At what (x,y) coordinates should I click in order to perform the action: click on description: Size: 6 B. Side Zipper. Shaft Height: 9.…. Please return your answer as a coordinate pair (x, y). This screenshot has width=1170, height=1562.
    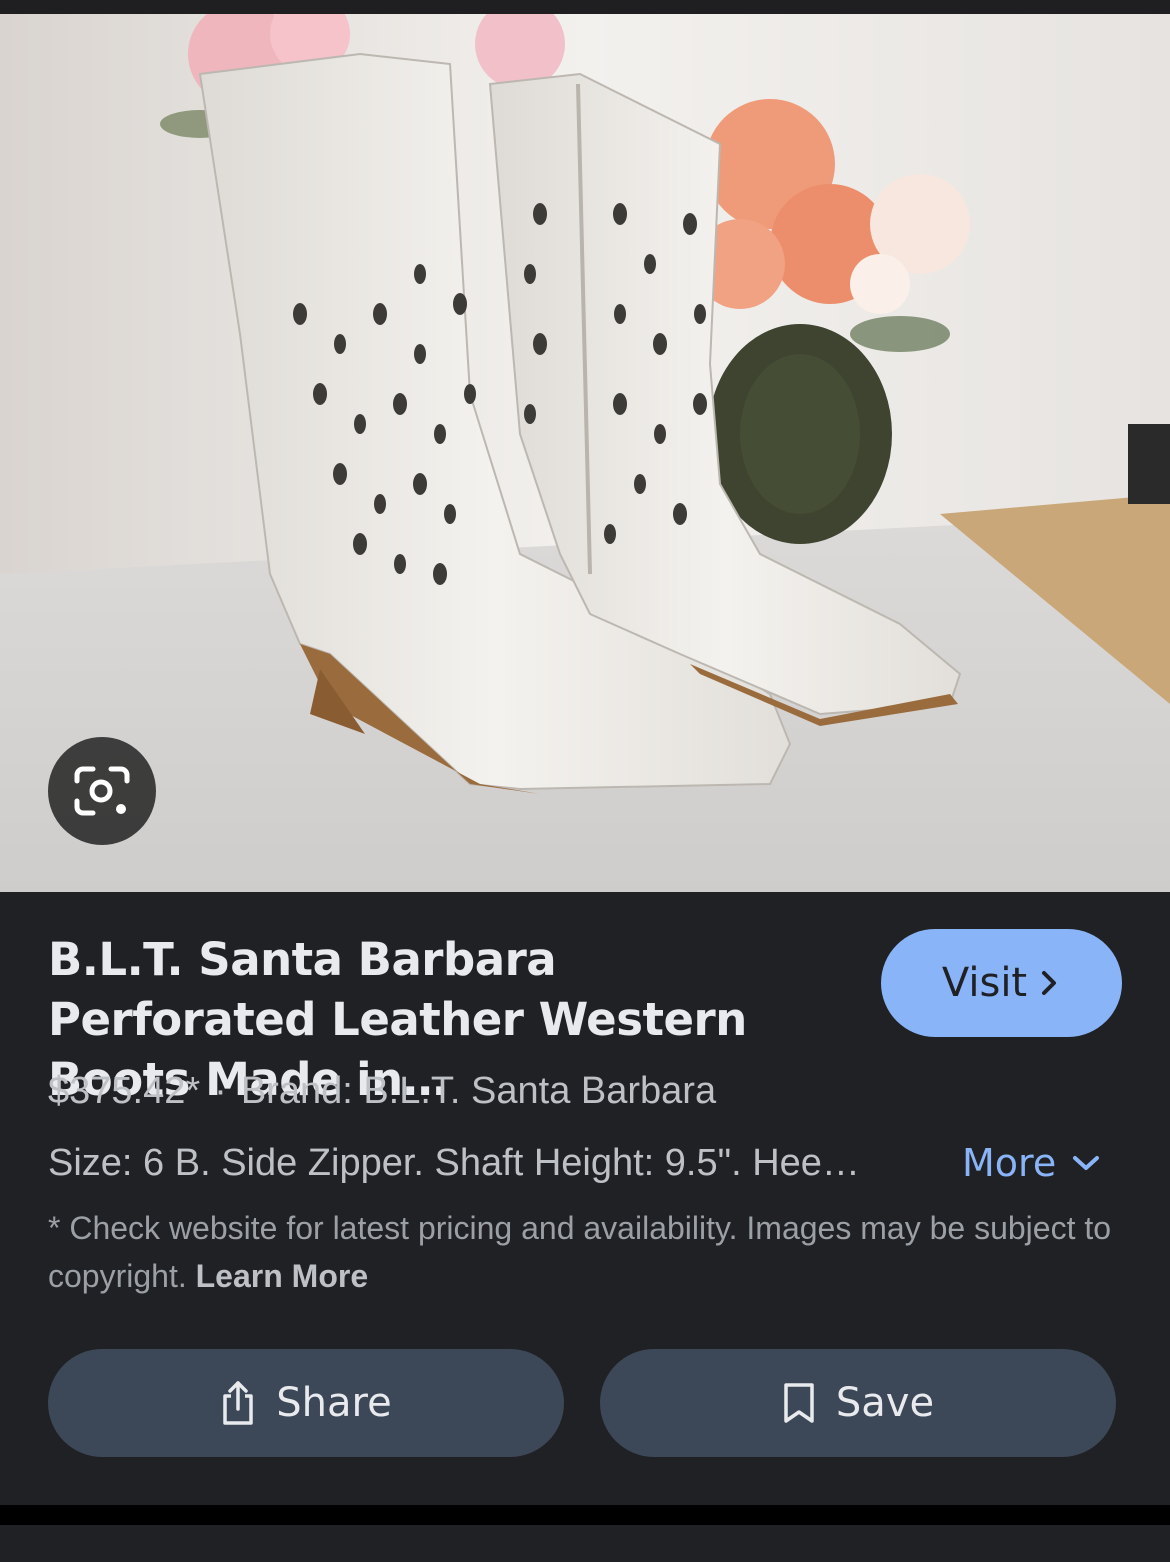
    Looking at the image, I should click on (454, 1163).